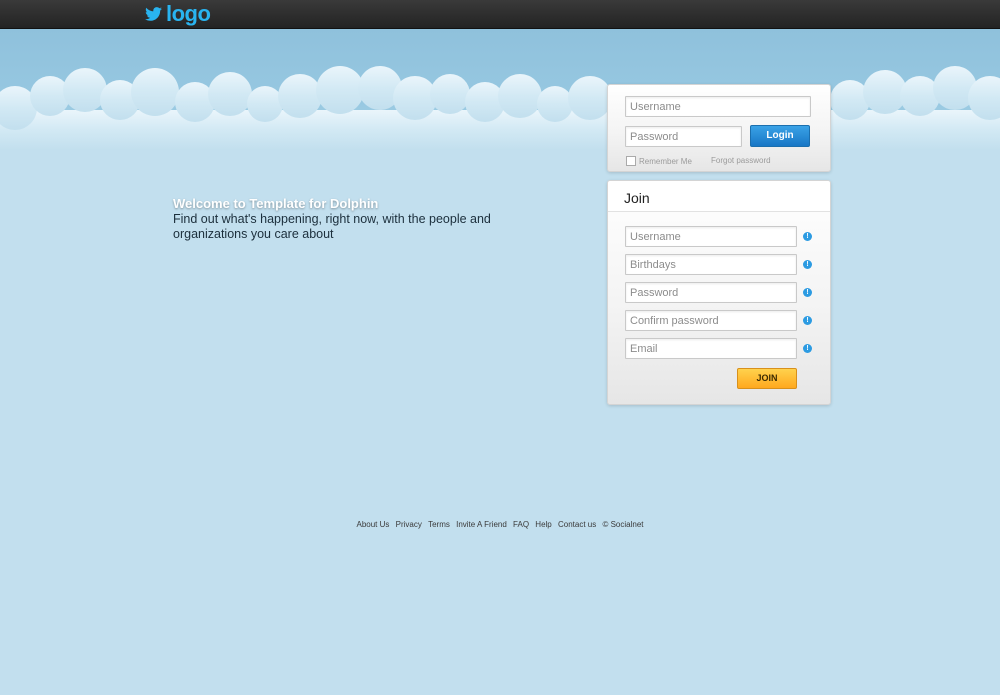  I want to click on footer-link-privacy: Privacy, so click(409, 524).